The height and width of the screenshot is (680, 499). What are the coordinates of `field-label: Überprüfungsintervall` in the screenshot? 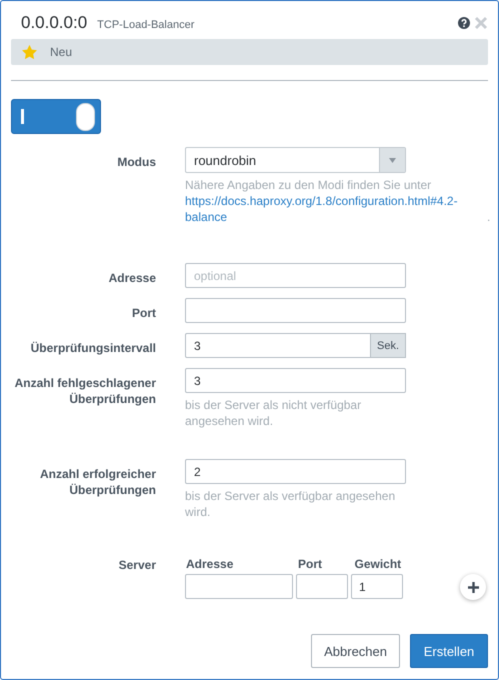 It's located at (93, 348).